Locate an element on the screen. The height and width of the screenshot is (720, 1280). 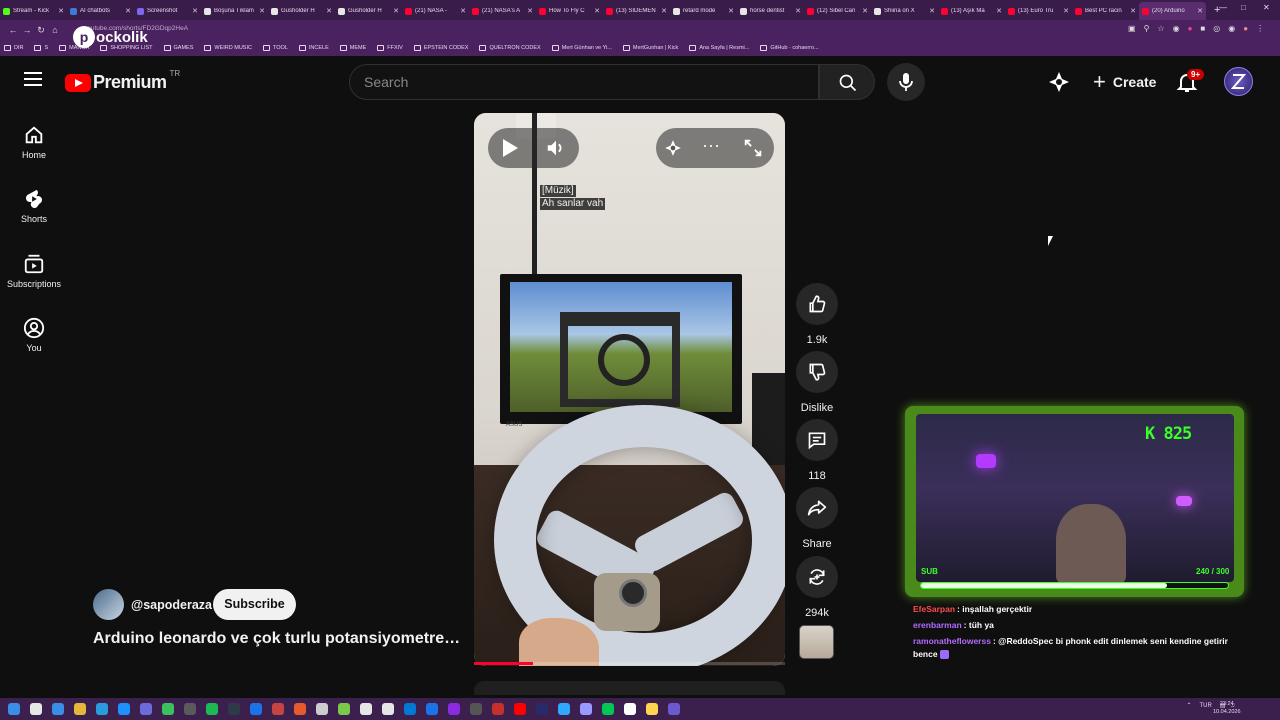
bookmark-item: MEME is located at coordinates (352, 48).